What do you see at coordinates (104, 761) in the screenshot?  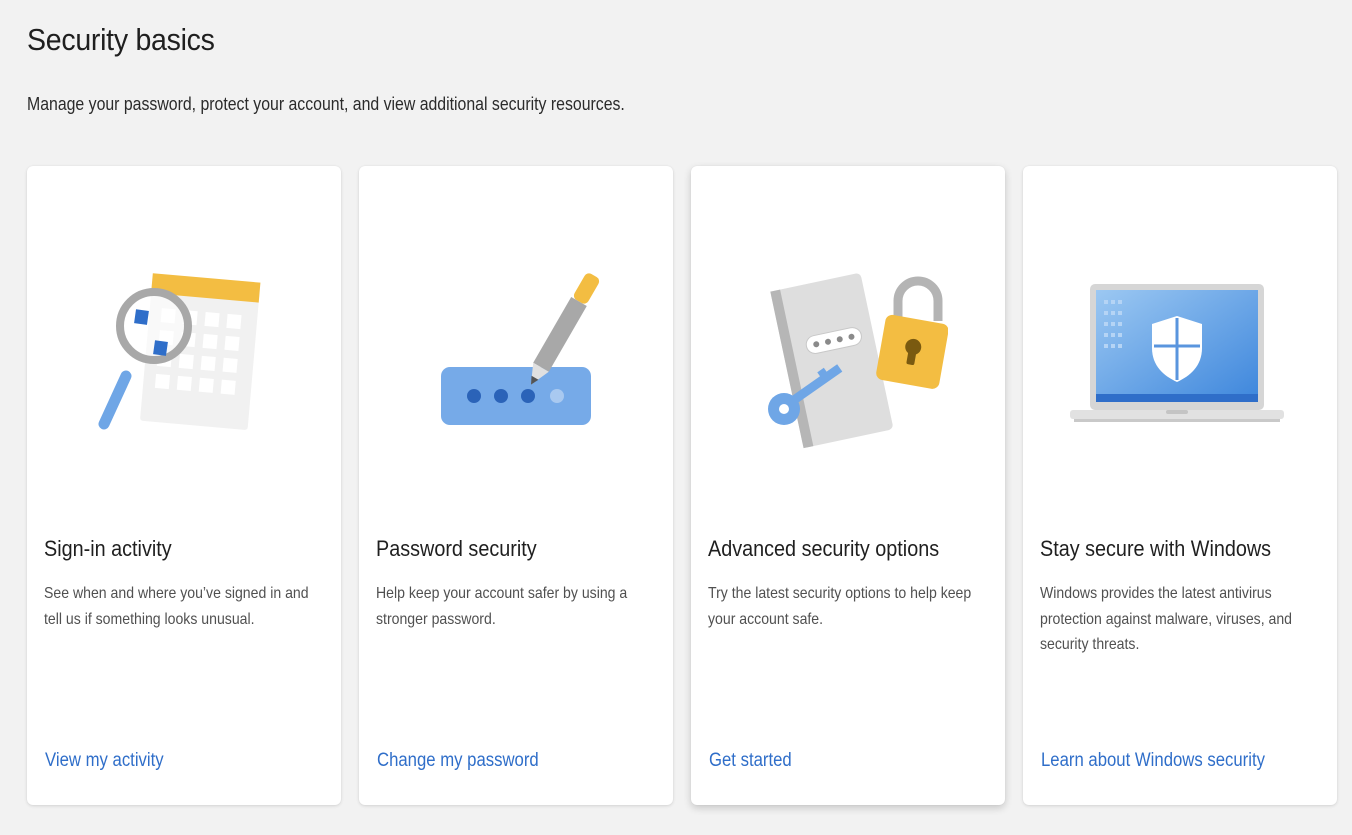 I see `view-my-activity-link: View my activity` at bounding box center [104, 761].